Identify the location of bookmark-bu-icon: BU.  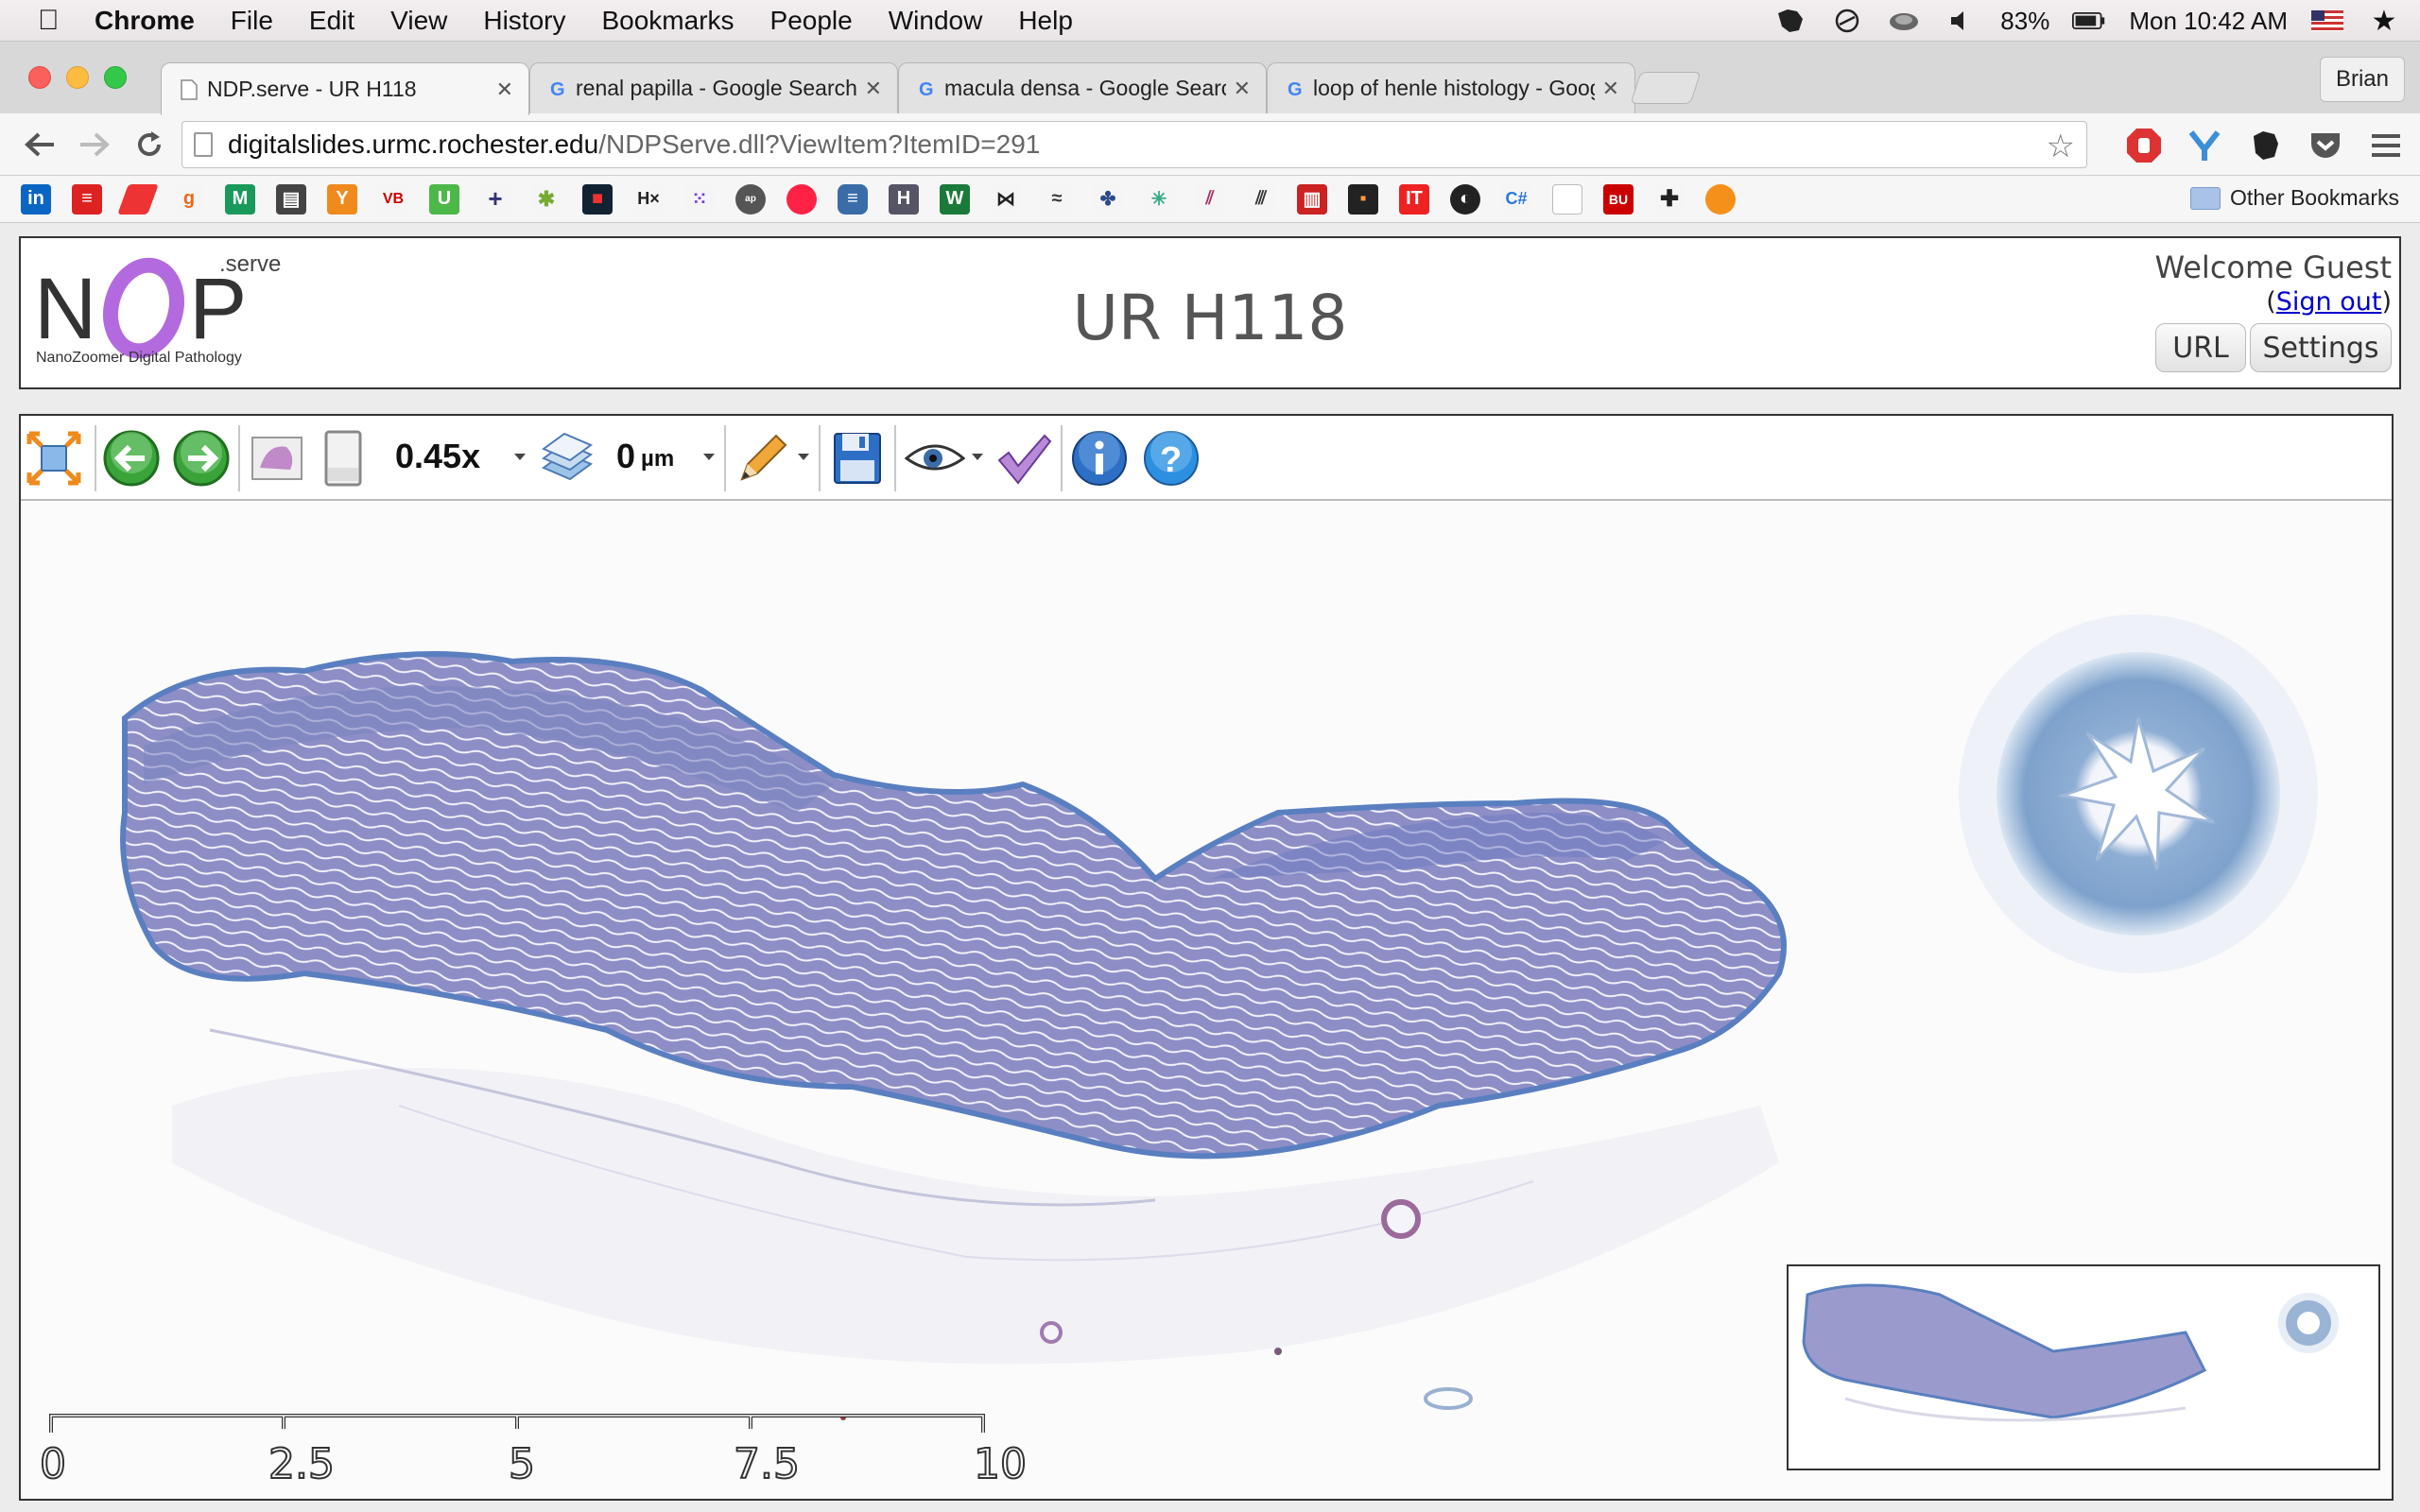
(1618, 199).